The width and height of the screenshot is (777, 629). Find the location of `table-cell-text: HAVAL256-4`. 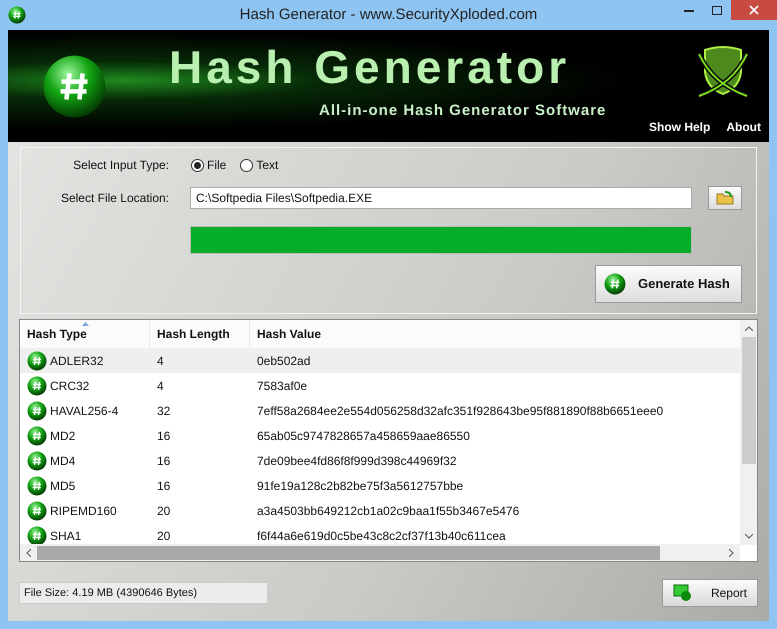

table-cell-text: HAVAL256-4 is located at coordinates (84, 411).